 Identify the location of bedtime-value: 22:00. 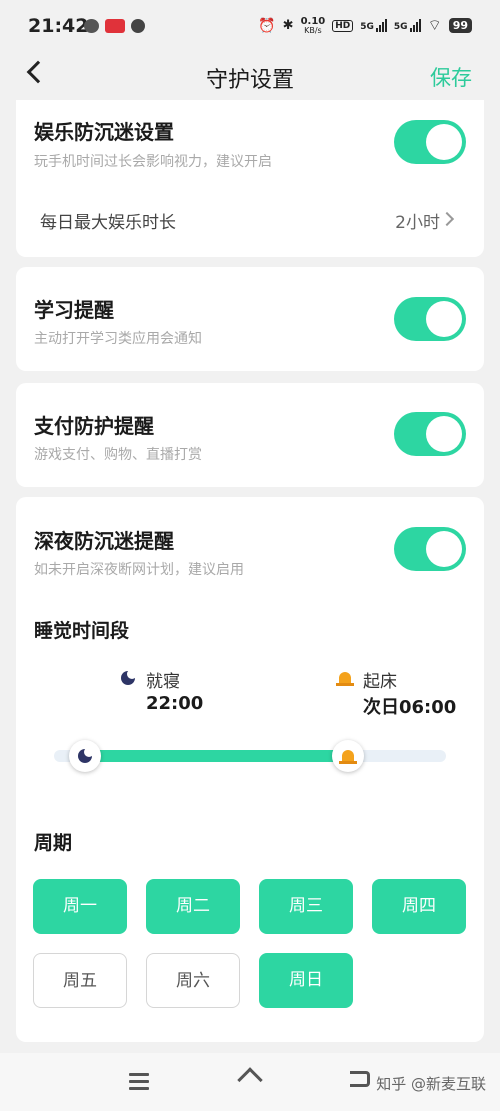
(174, 703).